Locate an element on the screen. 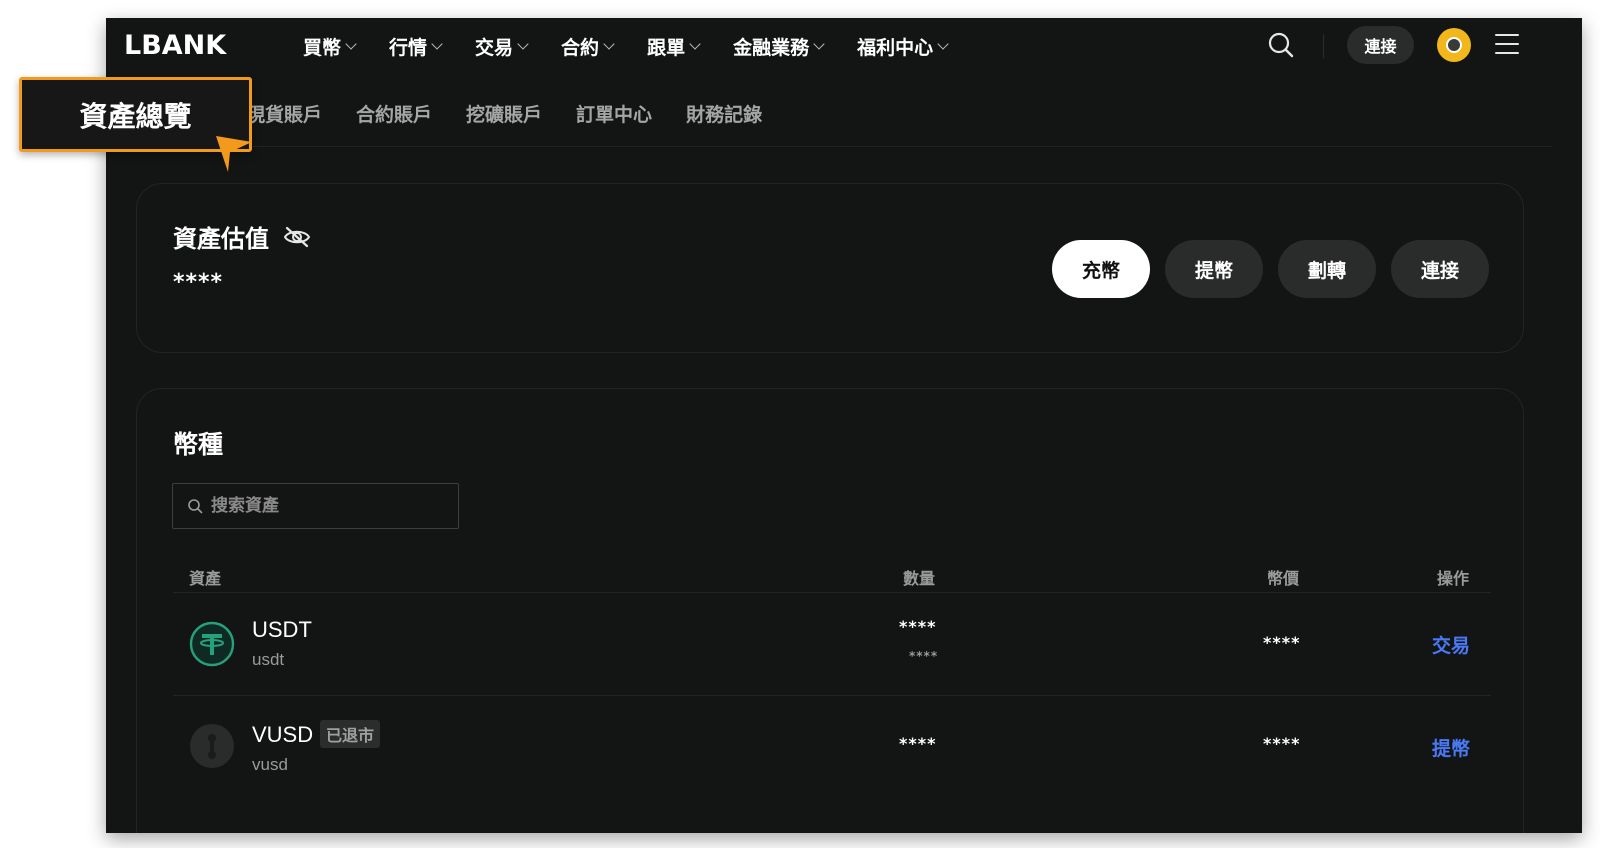 The width and height of the screenshot is (1600, 848). nav-divider is located at coordinates (1323, 46).